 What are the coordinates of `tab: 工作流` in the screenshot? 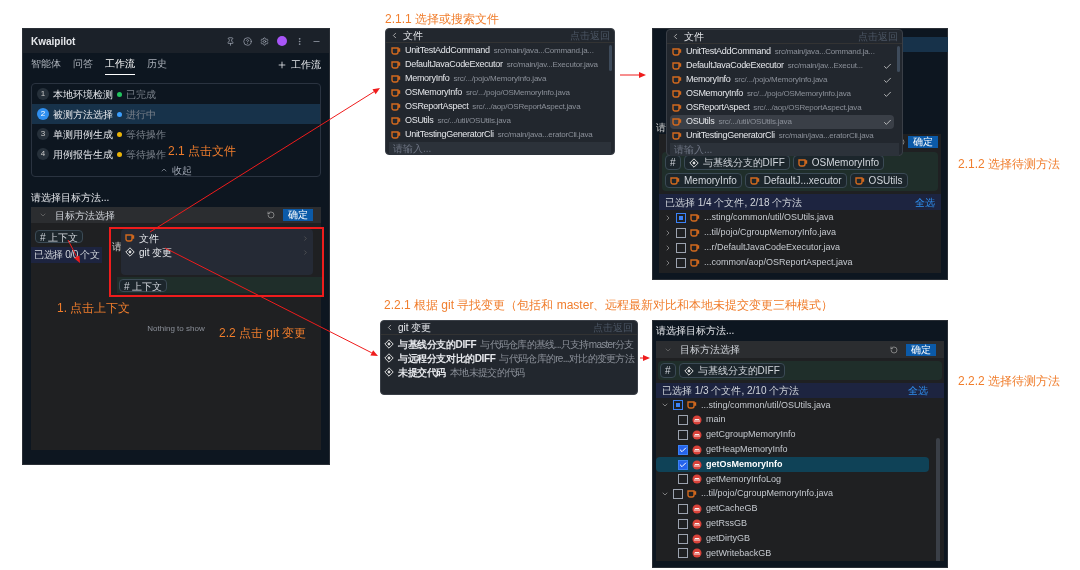 It's located at (120, 65).